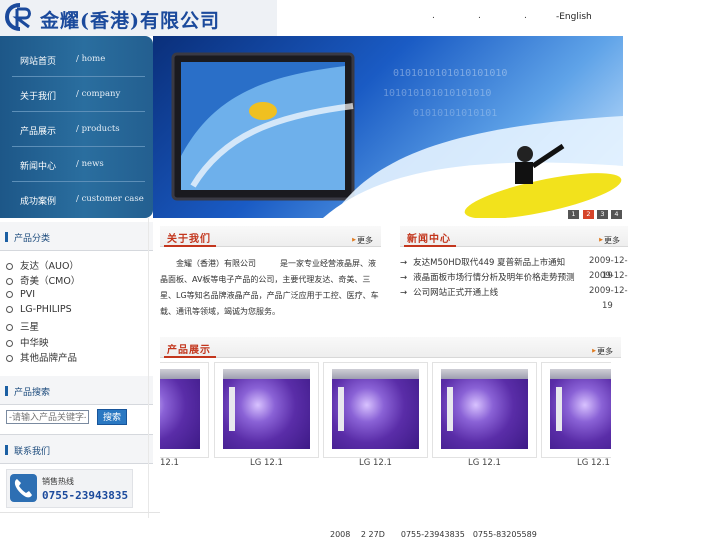 The image size is (727, 545). What do you see at coordinates (602, 351) in the screenshot?
I see `products-more-link: 更多` at bounding box center [602, 351].